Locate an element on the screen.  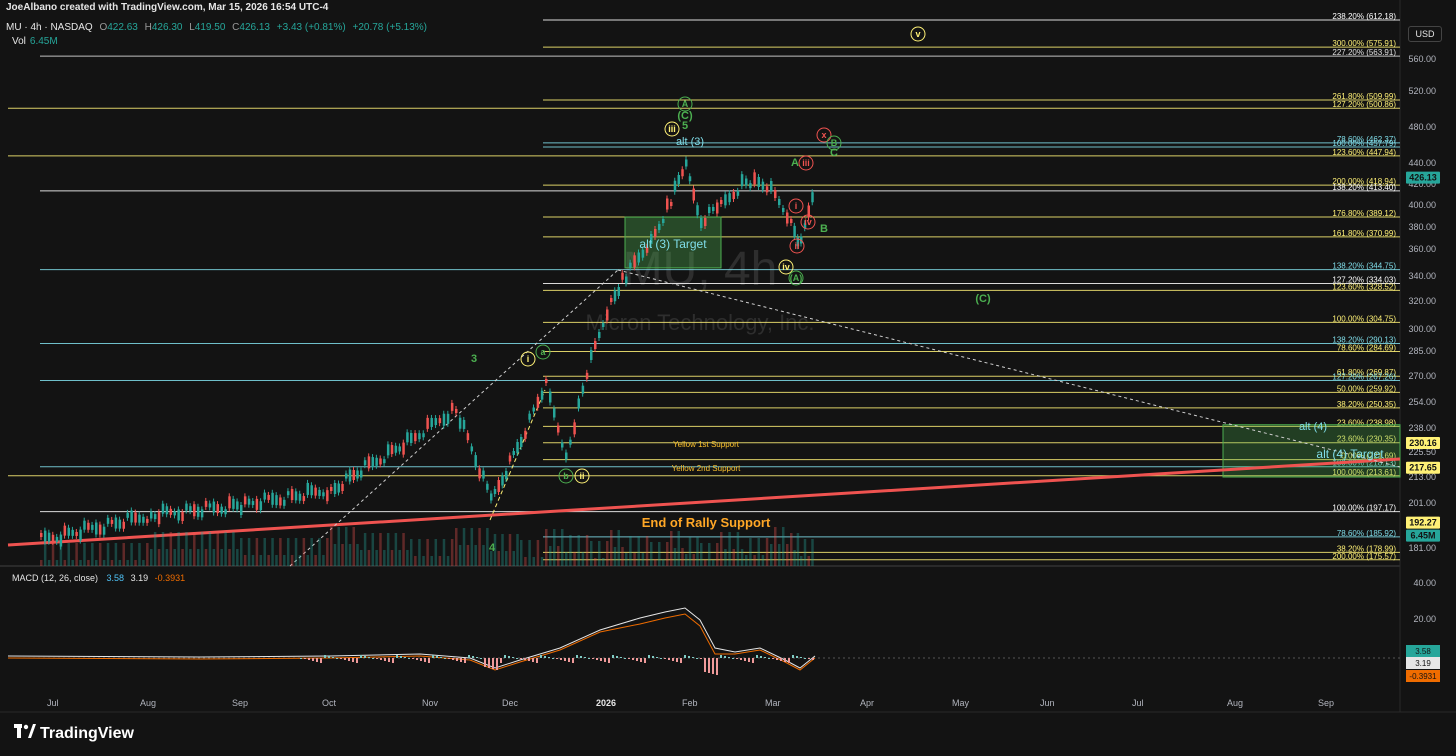
time-tick: 2026 is located at coordinates (606, 703).